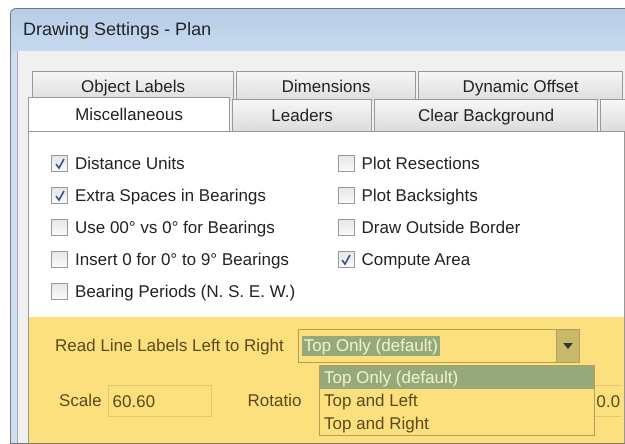 The width and height of the screenshot is (625, 444). What do you see at coordinates (182, 260) in the screenshot?
I see `checkbox-label: Insert 0 for 0° to 9° Bearings` at bounding box center [182, 260].